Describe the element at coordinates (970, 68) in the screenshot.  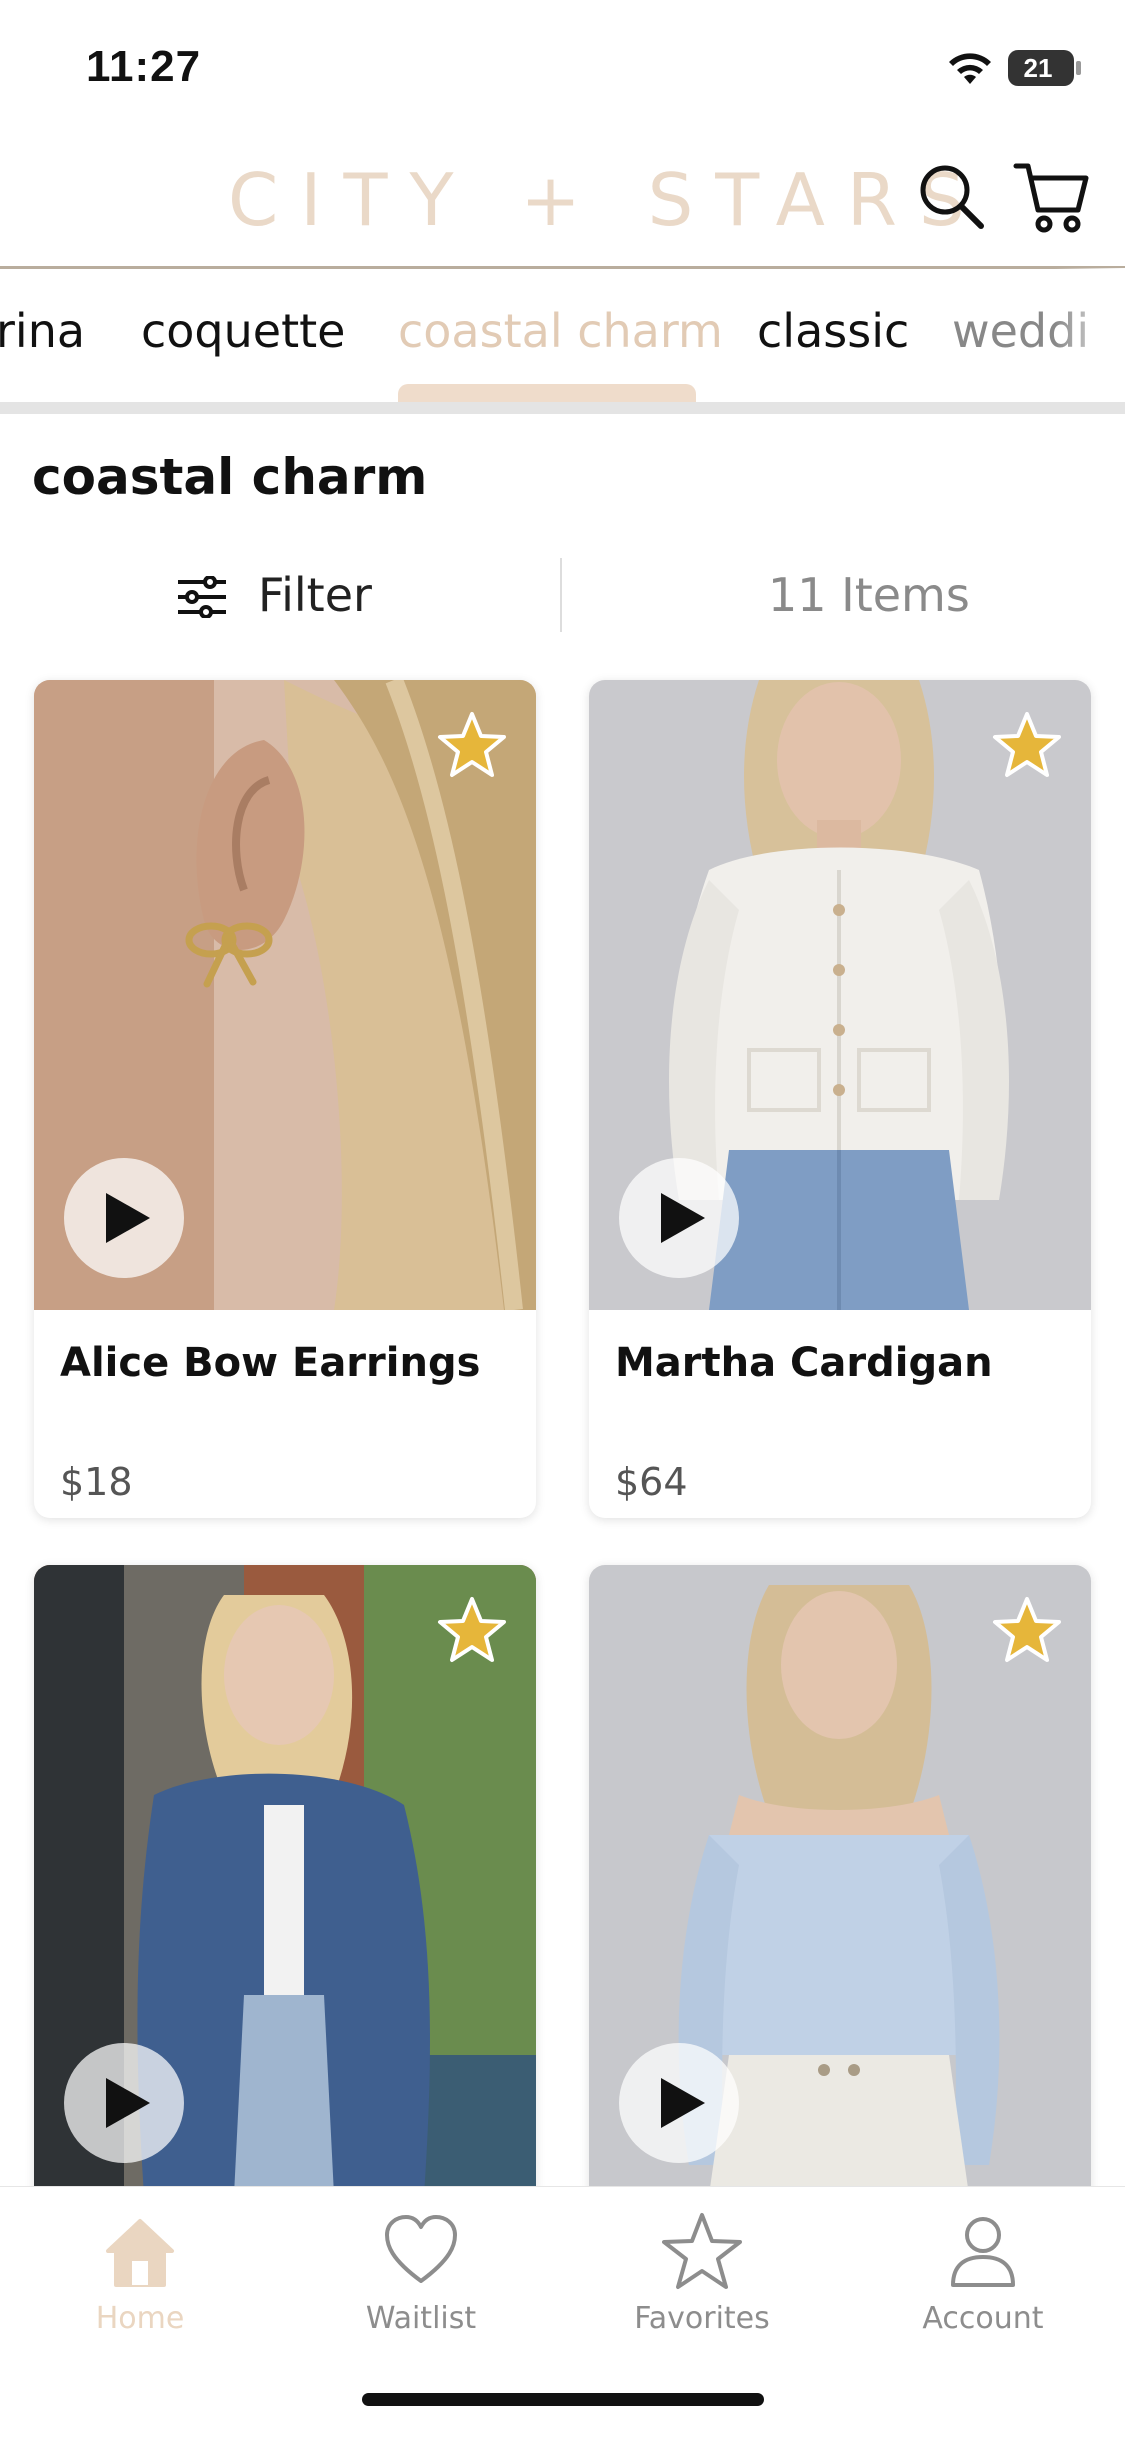
I see `wifi-icon` at that location.